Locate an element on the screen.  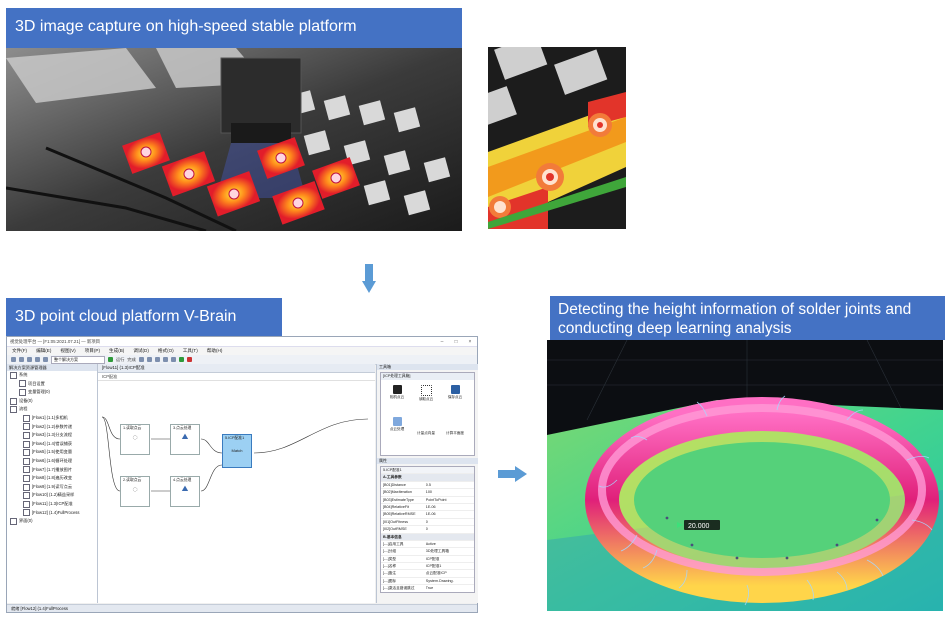
tool-read-cloud: 读取点云 is located at coordinates (426, 393).